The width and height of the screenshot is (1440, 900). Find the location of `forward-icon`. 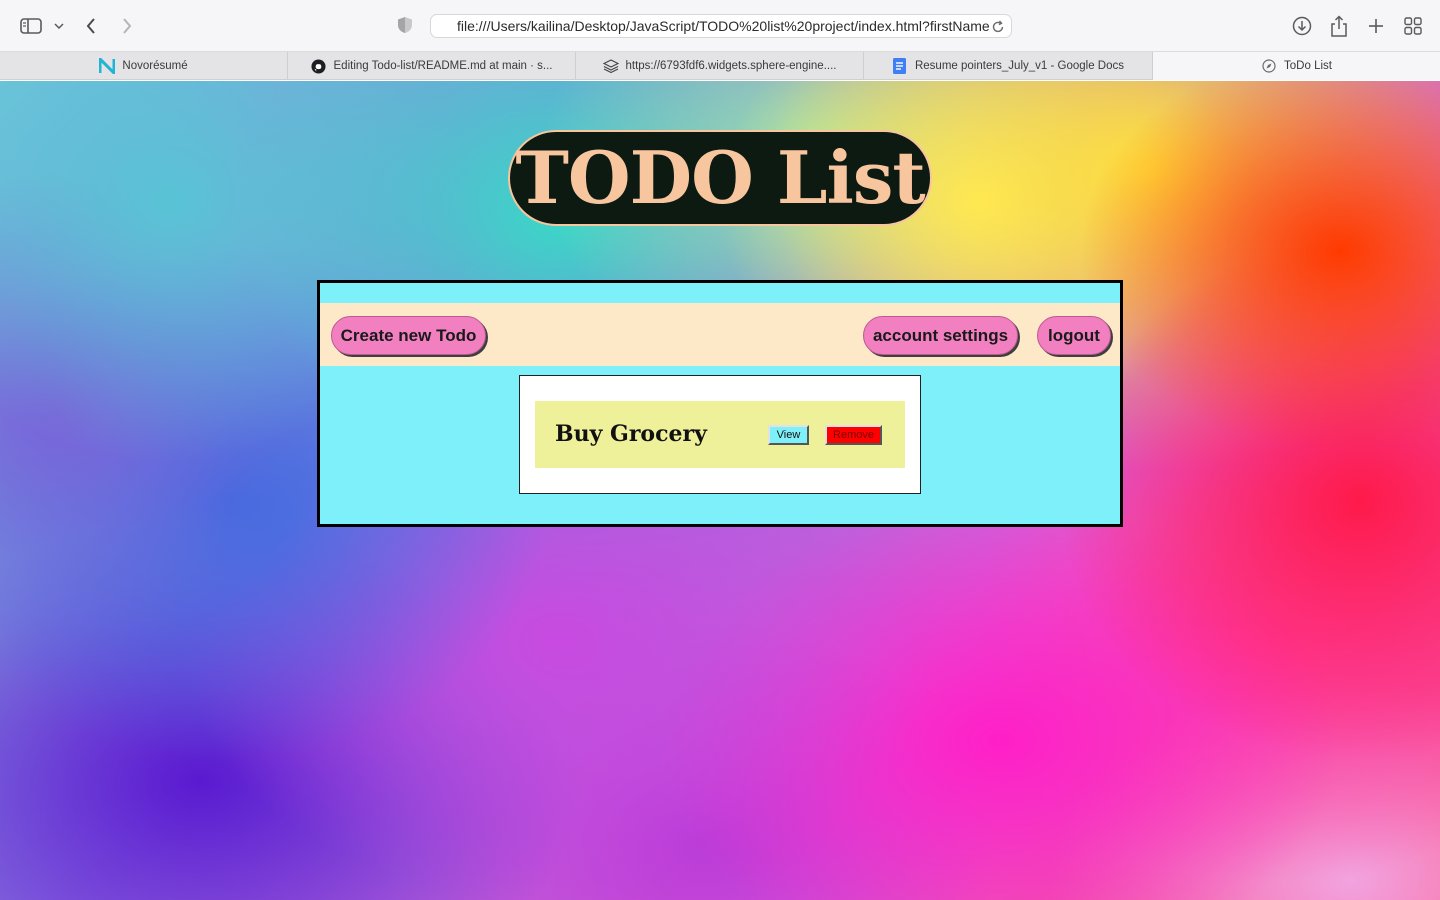

forward-icon is located at coordinates (127, 26).